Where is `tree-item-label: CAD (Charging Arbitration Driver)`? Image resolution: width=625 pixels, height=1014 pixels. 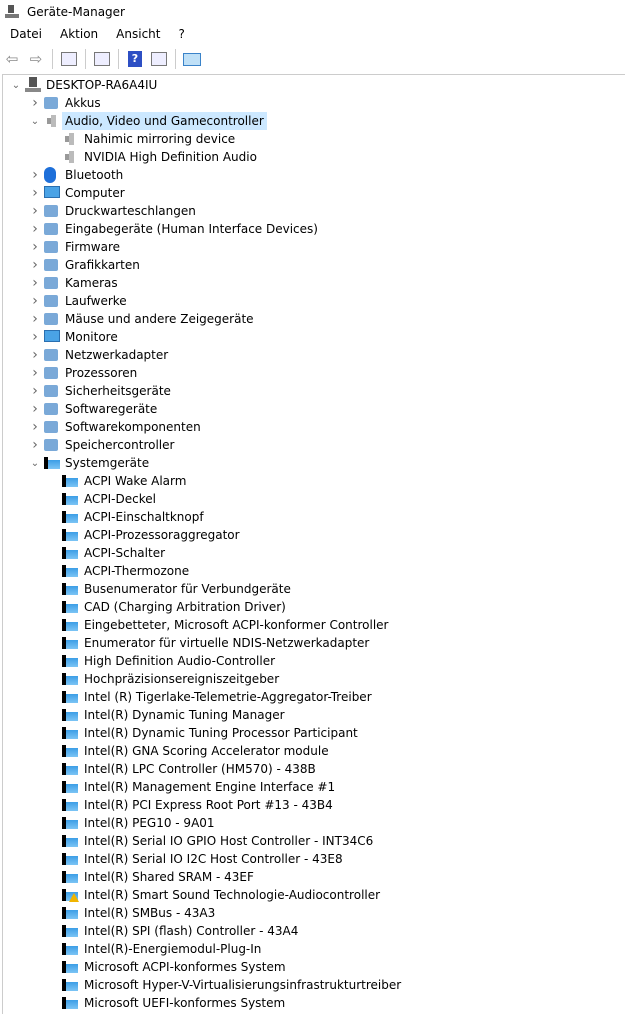
tree-item-label: CAD (Charging Arbitration Driver) is located at coordinates (185, 607).